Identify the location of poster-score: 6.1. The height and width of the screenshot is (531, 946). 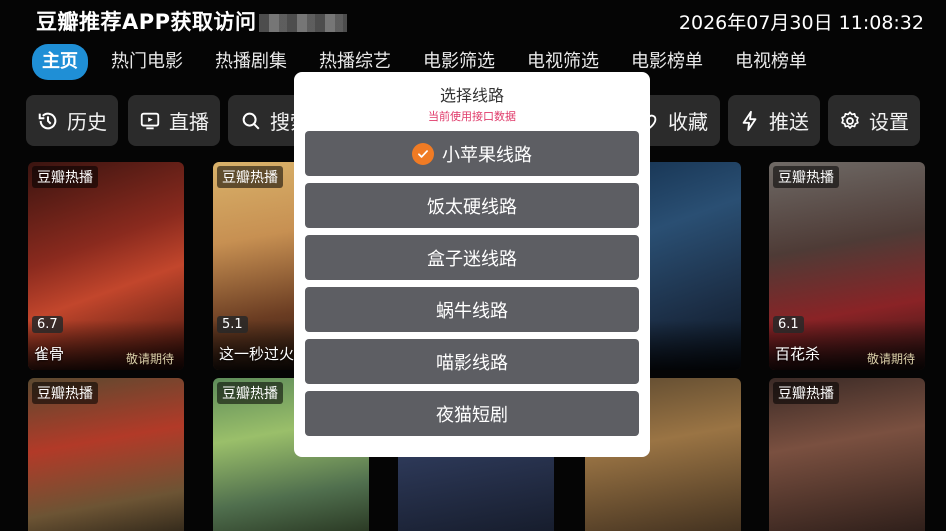
(788, 324).